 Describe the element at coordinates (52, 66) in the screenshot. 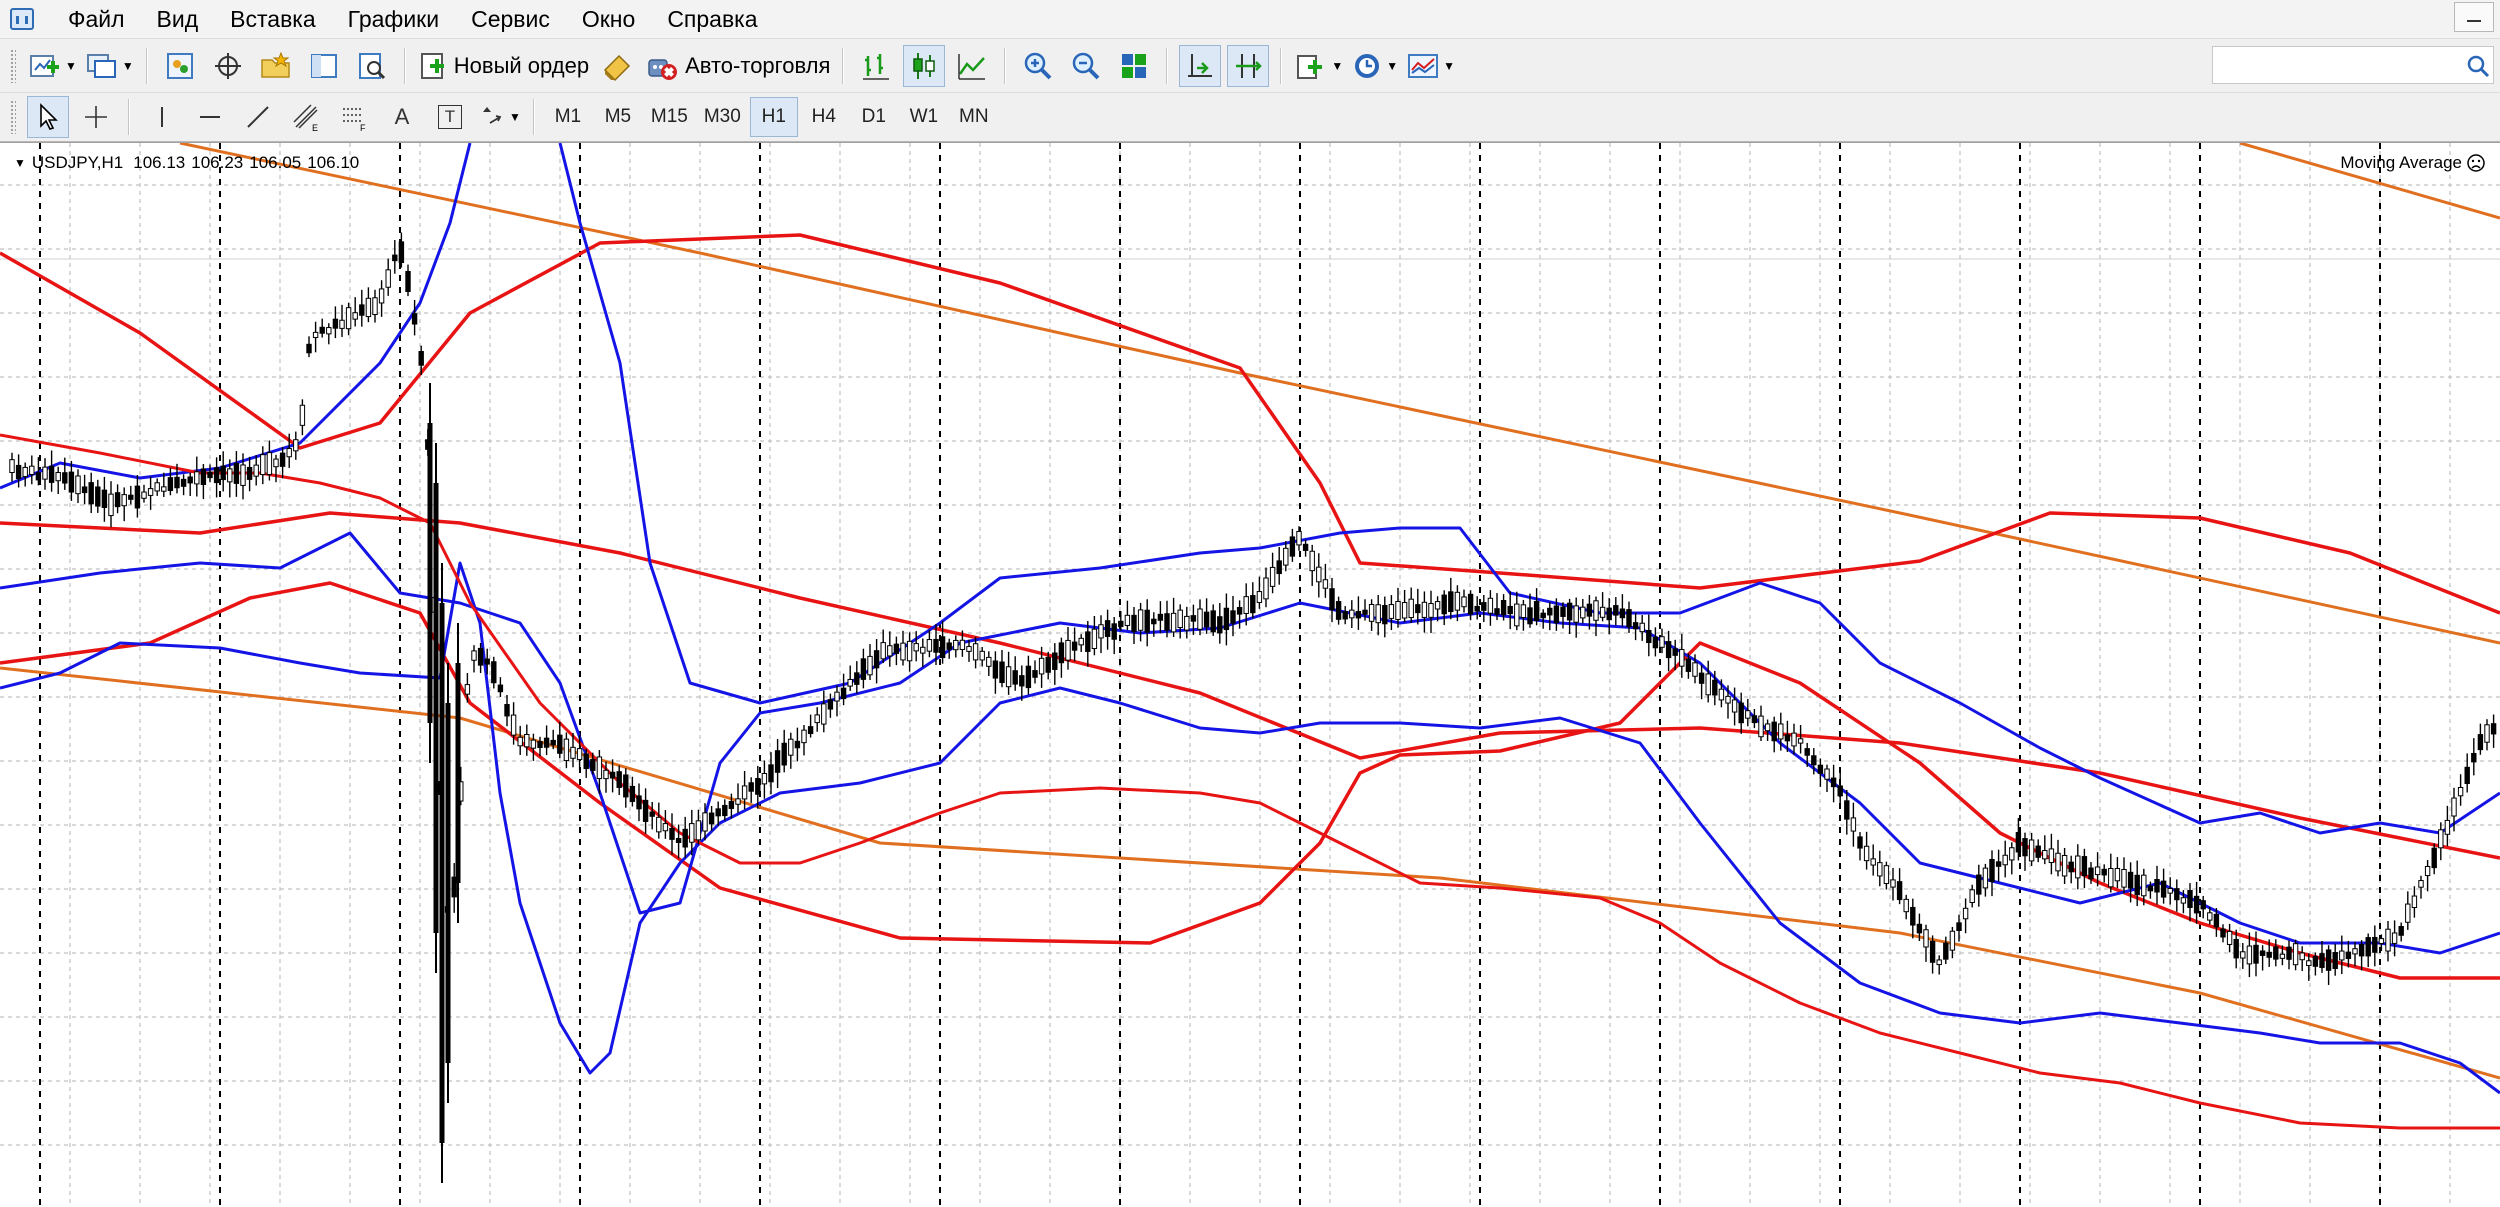

I see `new-chart-button: ▼` at that location.